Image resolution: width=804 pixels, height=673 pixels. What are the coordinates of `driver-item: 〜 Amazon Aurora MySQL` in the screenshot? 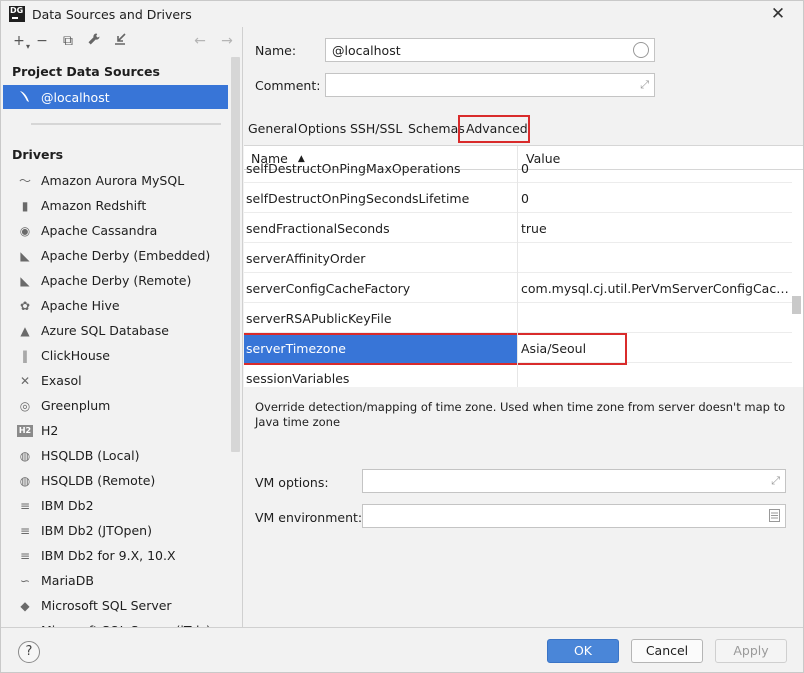 It's located at (115, 180).